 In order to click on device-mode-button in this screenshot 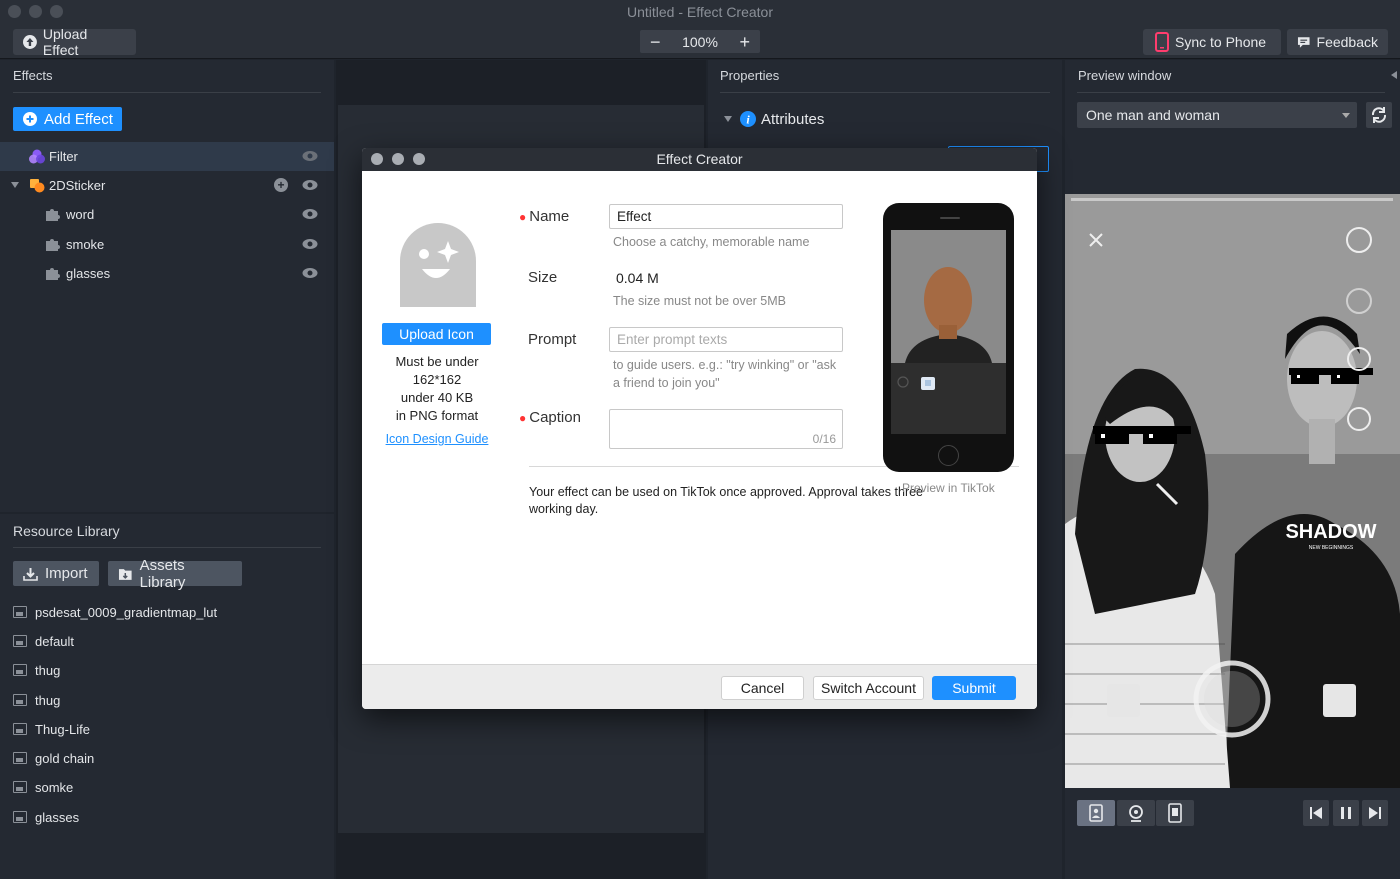, I will do `click(1175, 813)`.